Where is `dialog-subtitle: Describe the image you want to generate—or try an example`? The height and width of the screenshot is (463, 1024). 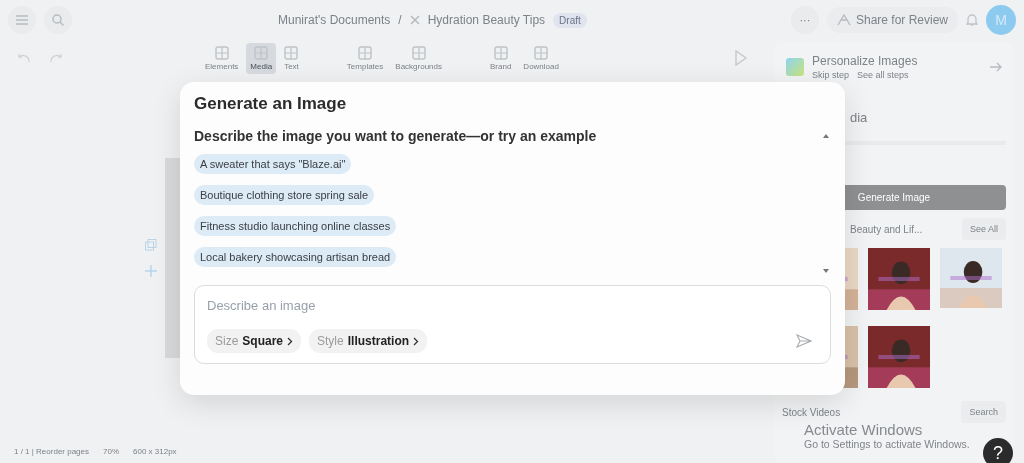 dialog-subtitle: Describe the image you want to generate—or try an example is located at coordinates (395, 136).